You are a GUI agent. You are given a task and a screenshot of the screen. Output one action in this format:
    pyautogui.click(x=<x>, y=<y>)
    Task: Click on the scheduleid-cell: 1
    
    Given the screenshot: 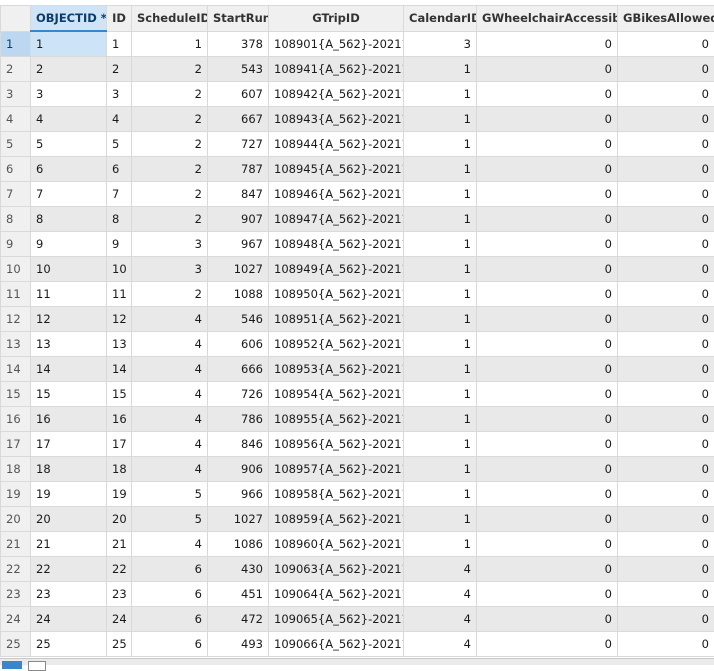 What is the action you would take?
    pyautogui.click(x=170, y=44)
    